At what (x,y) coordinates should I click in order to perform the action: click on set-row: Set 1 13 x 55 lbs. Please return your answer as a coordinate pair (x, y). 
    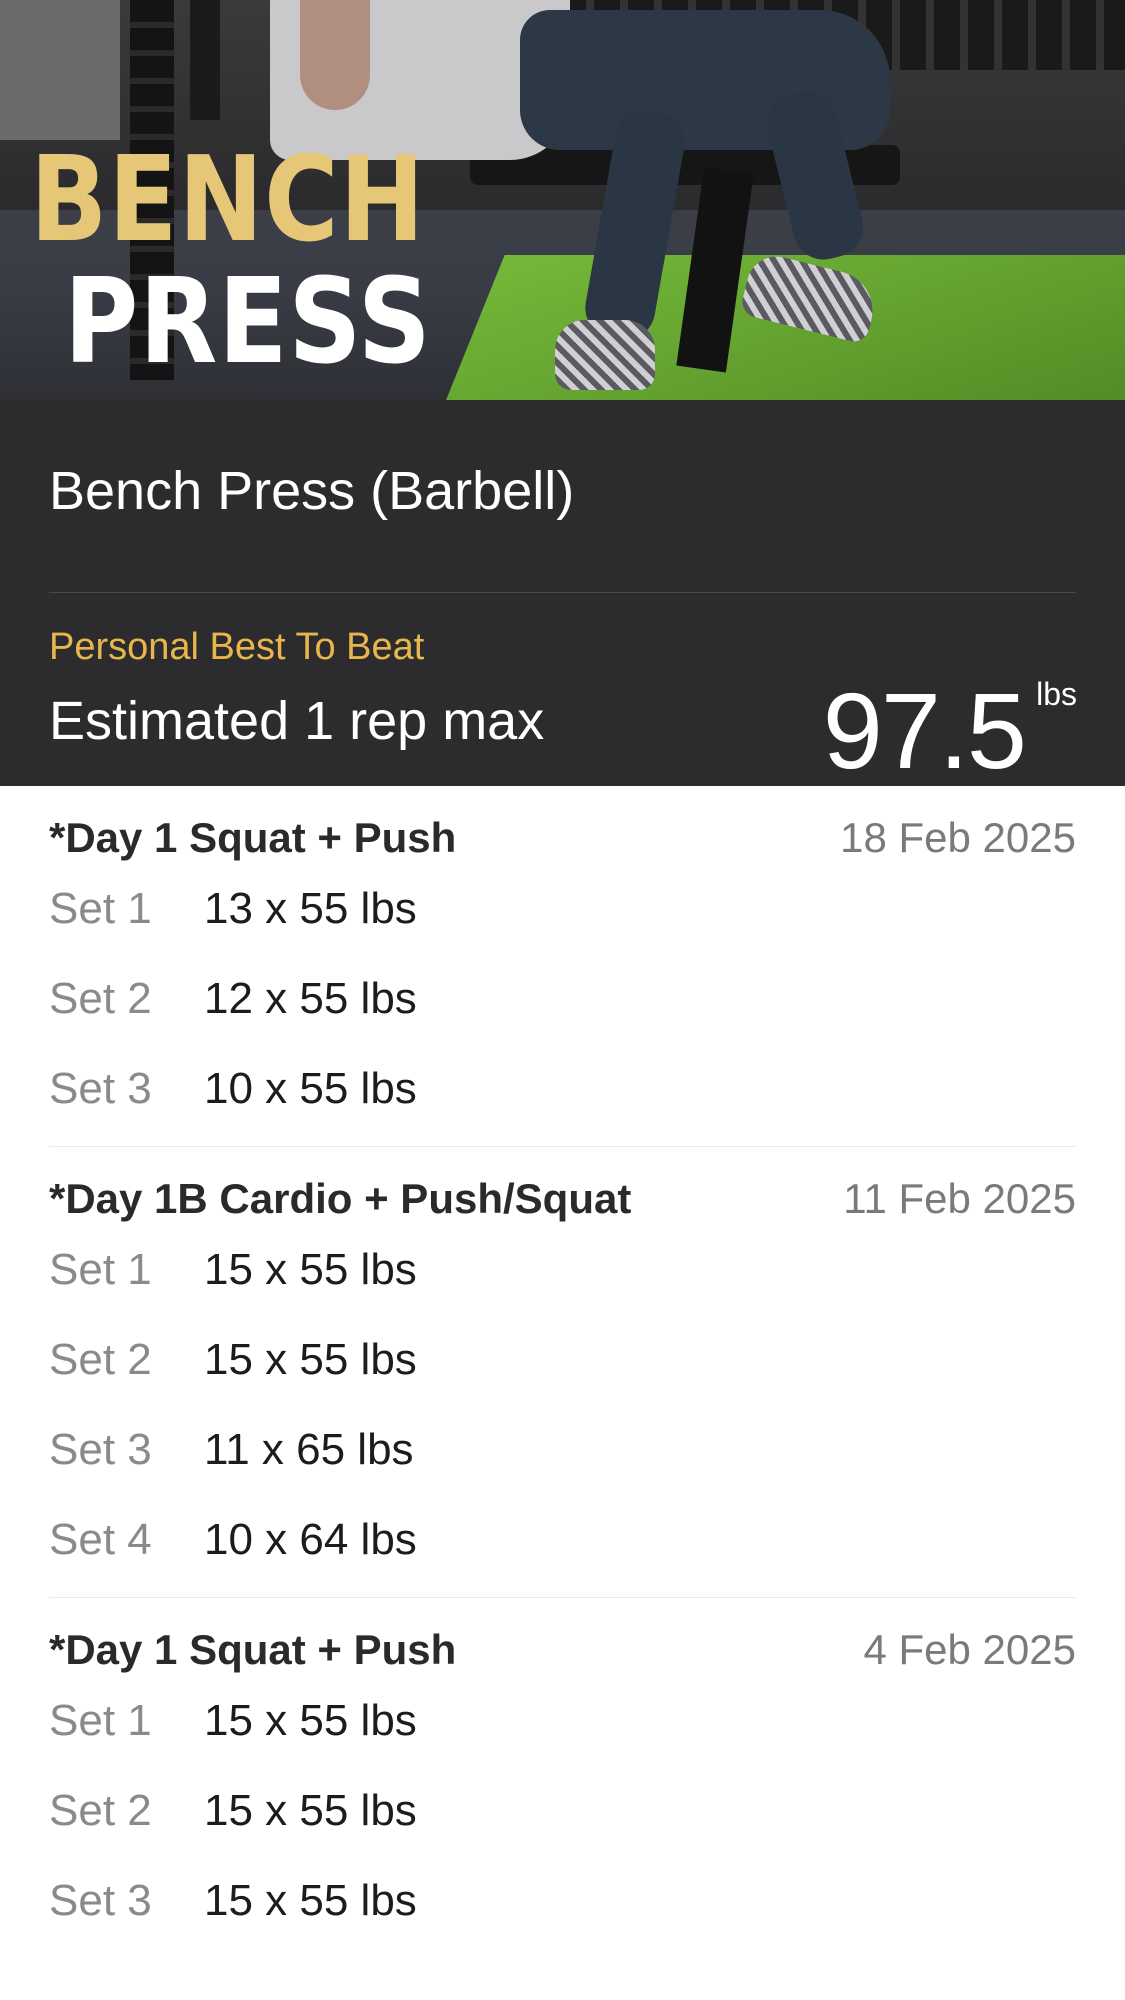
    Looking at the image, I should click on (562, 909).